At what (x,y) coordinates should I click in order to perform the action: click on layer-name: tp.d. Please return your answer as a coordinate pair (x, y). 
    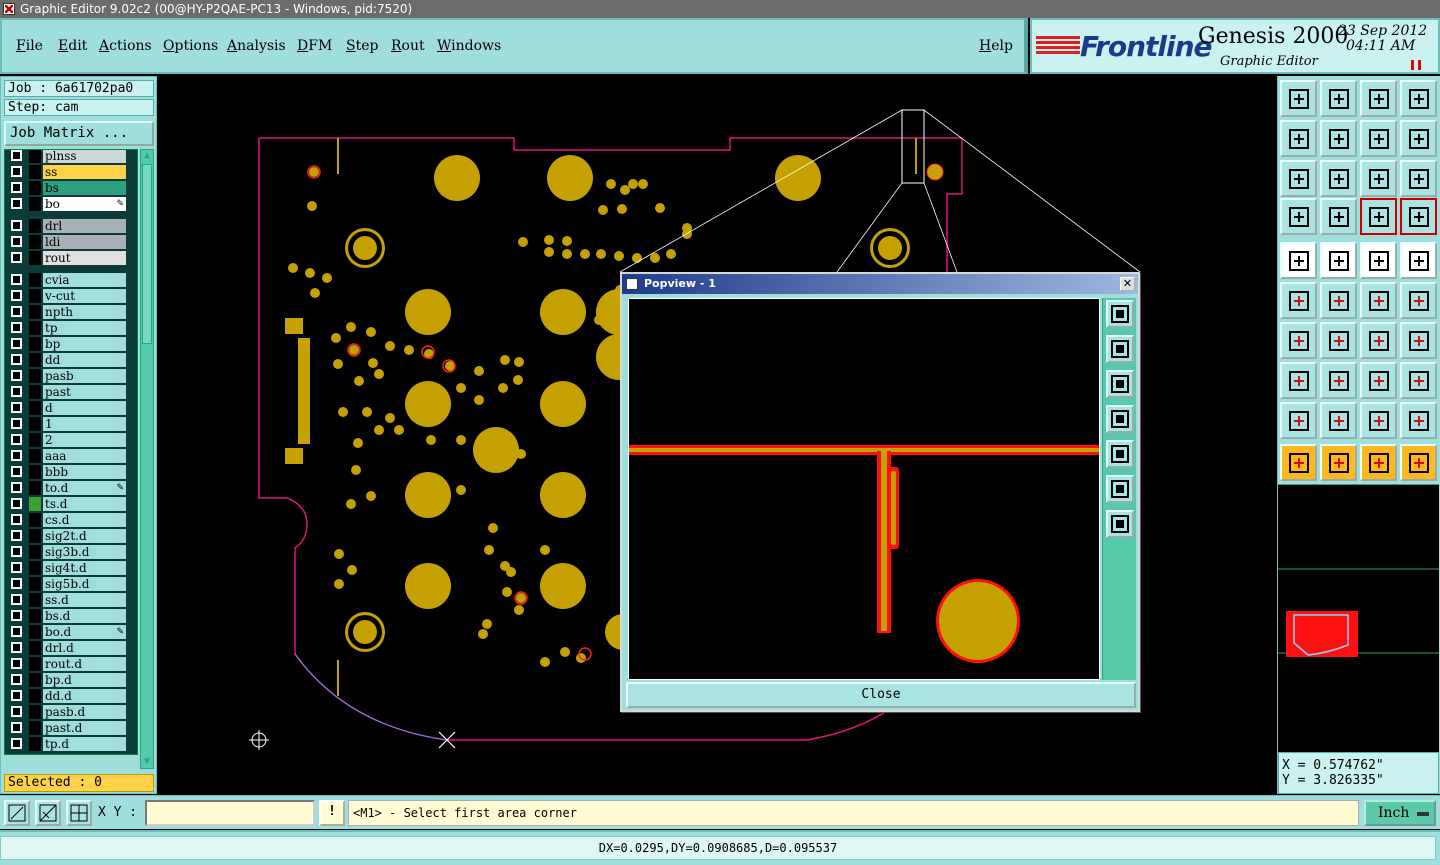
    Looking at the image, I should click on (84, 744).